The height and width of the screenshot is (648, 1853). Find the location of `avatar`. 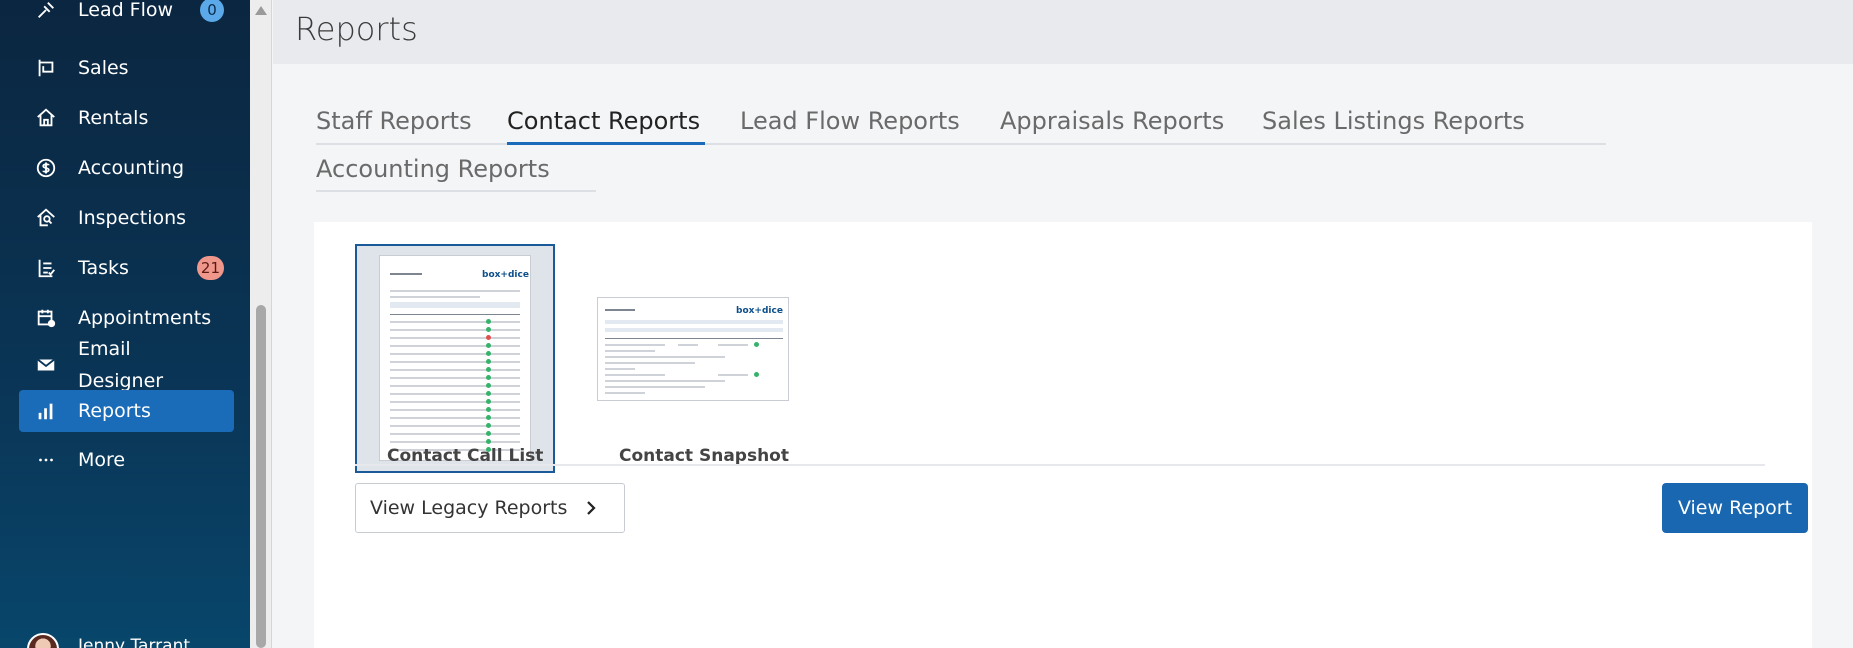

avatar is located at coordinates (43, 640).